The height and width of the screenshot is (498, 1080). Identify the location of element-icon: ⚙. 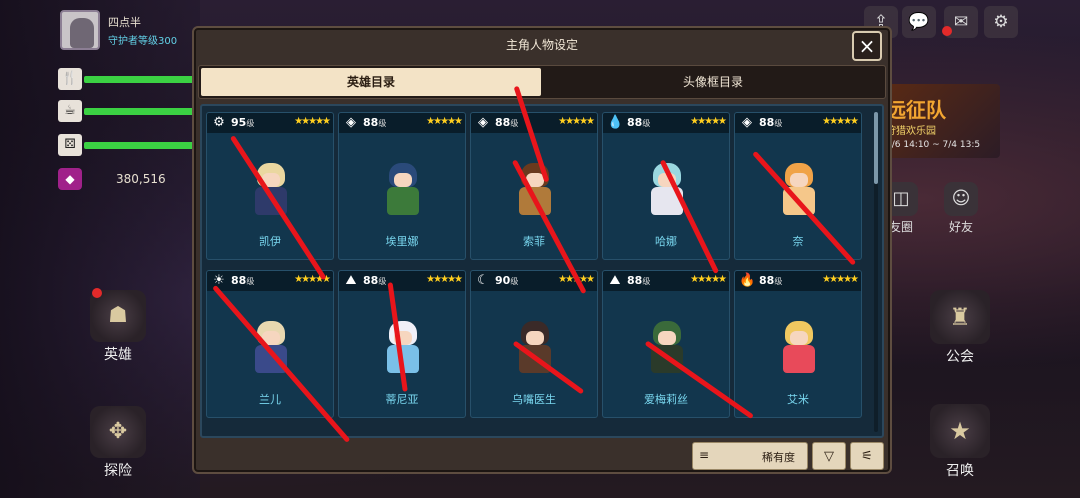
(219, 122).